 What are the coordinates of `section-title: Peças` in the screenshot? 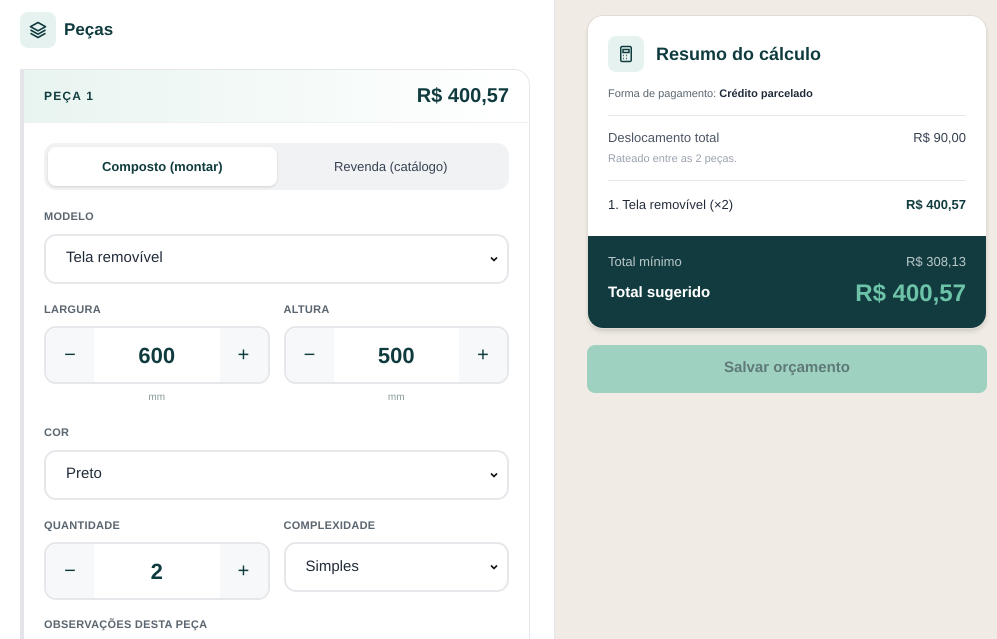 It's located at (89, 30).